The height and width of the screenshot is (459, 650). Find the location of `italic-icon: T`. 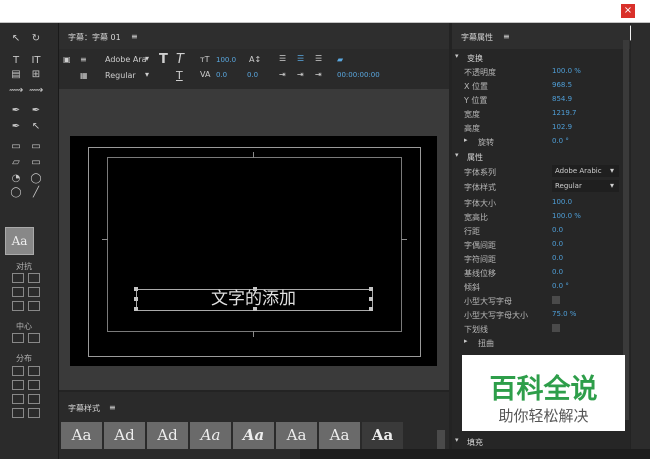

italic-icon: T is located at coordinates (180, 59).